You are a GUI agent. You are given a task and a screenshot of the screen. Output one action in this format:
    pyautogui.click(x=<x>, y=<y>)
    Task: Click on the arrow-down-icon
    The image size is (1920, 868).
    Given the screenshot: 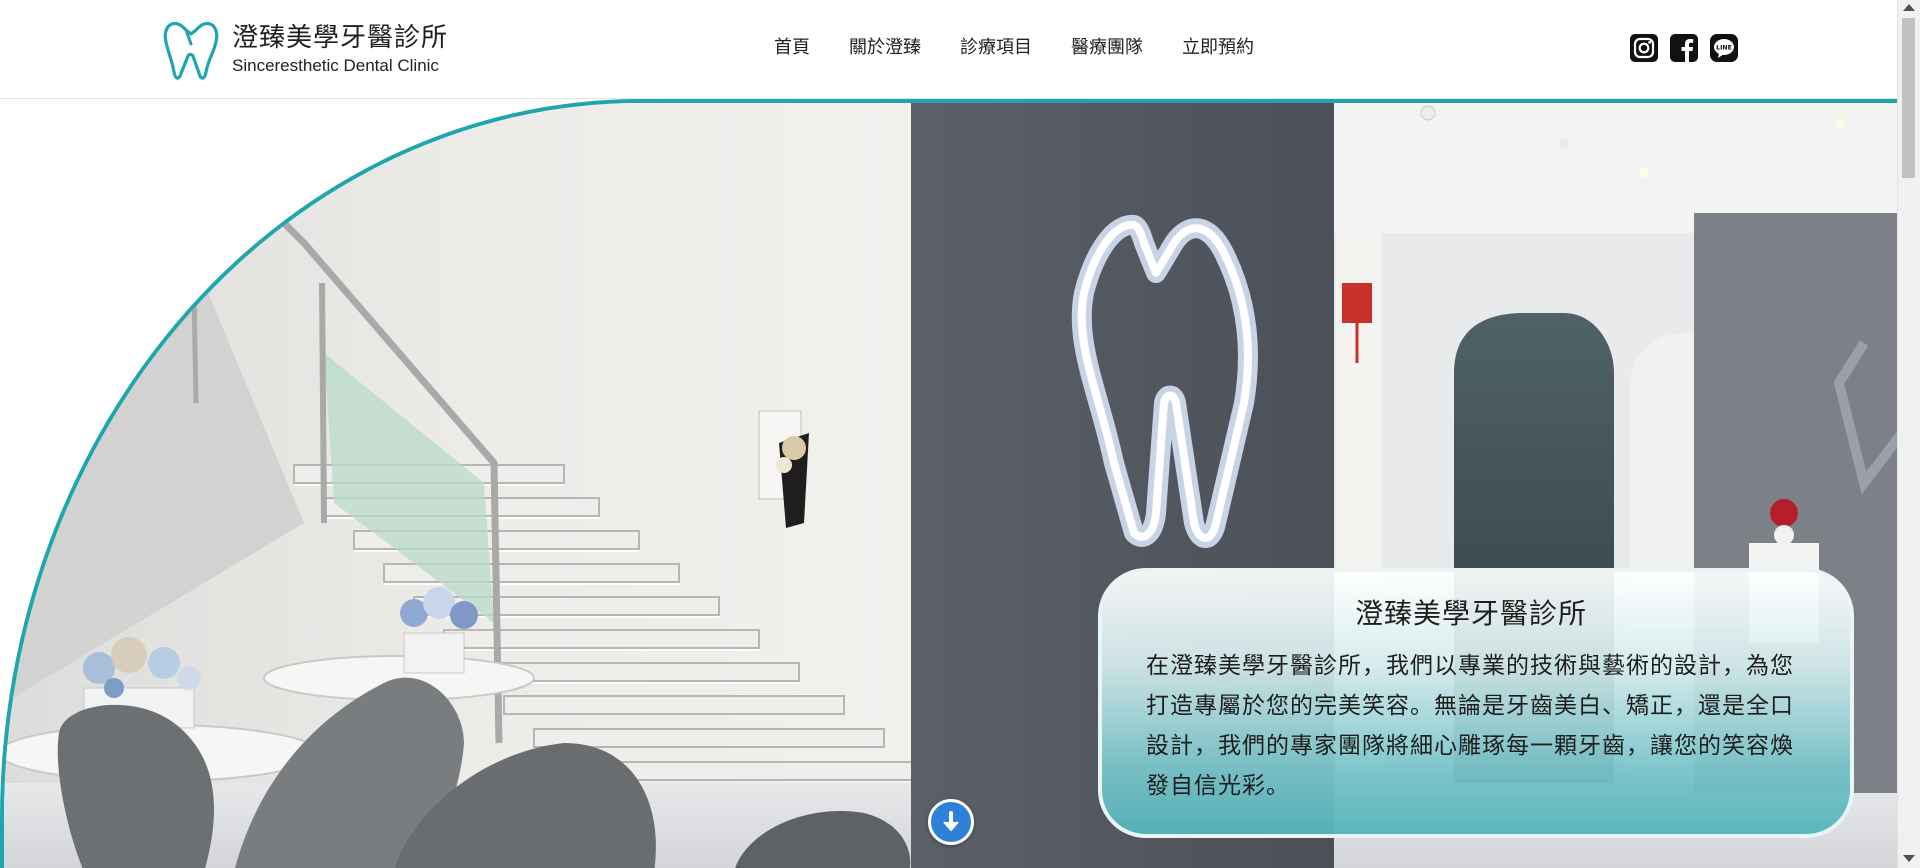 What is the action you would take?
    pyautogui.click(x=951, y=821)
    